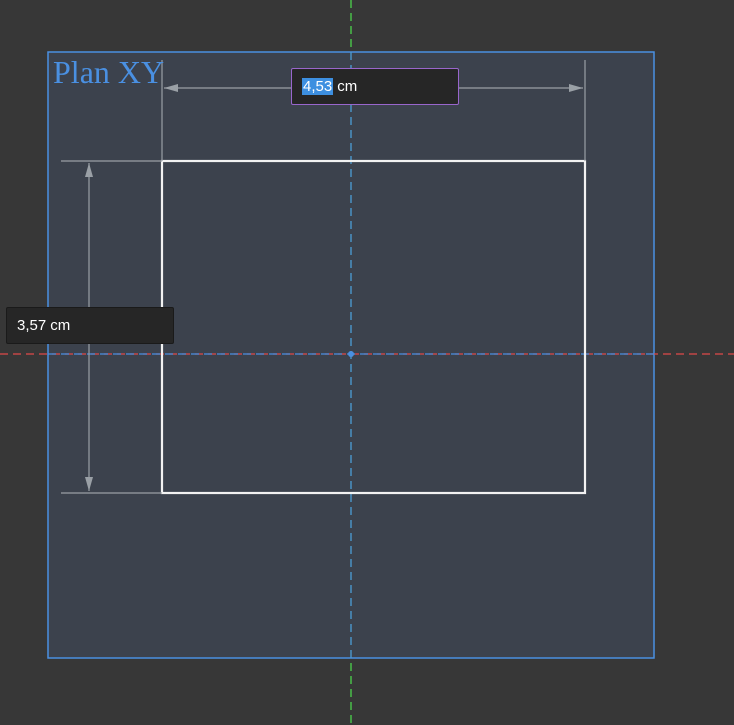  What do you see at coordinates (90, 325) in the screenshot?
I see `height-dimension-input: 3,57 cm` at bounding box center [90, 325].